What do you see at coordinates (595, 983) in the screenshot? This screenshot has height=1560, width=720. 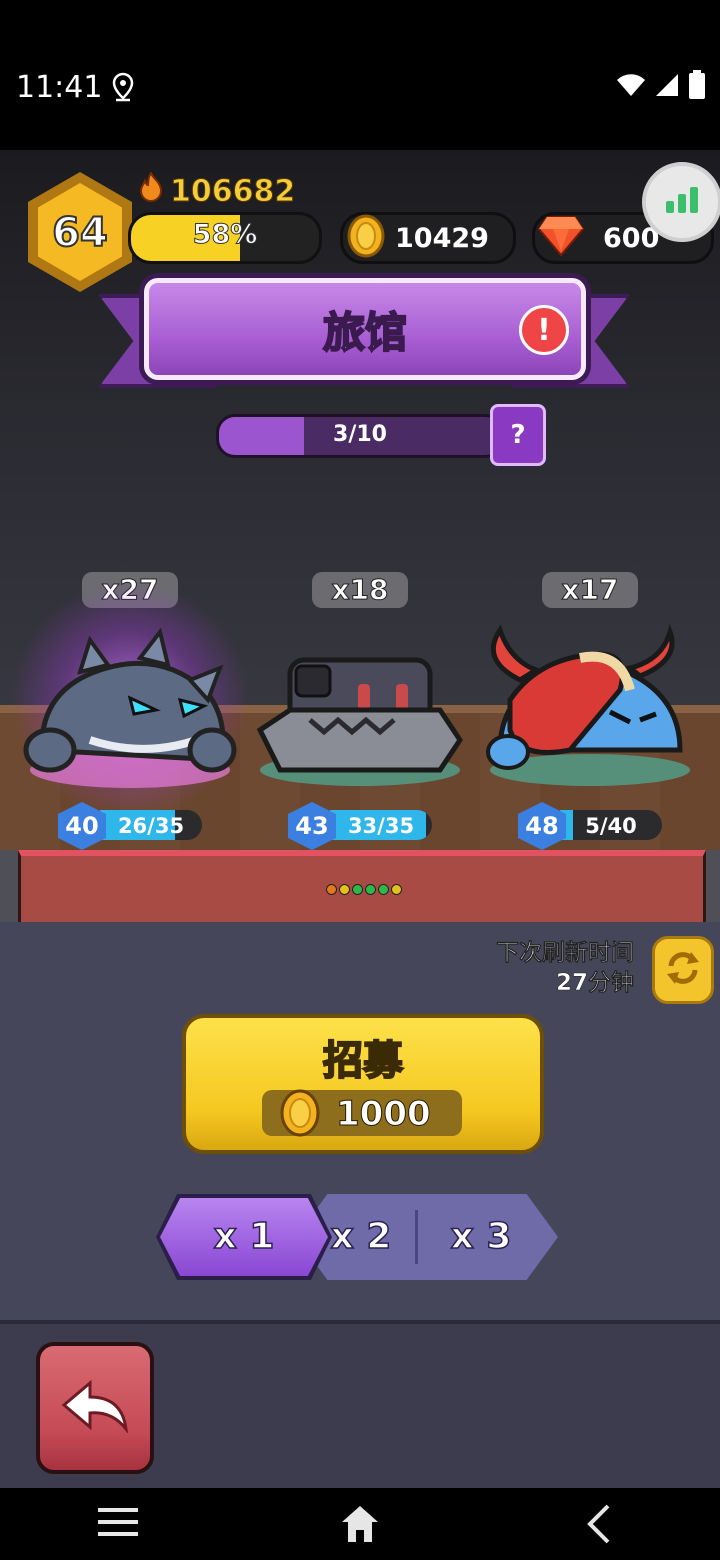 I see `refresh-remaining: 27分钟` at bounding box center [595, 983].